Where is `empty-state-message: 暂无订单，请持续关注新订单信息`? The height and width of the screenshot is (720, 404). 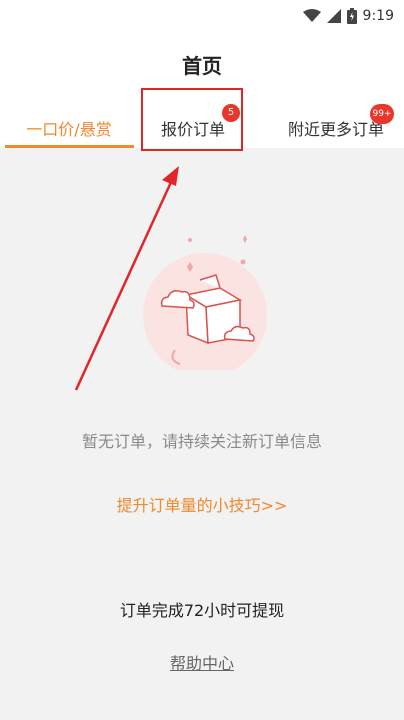 empty-state-message: 暂无订单，请持续关注新订单信息 is located at coordinates (201, 441).